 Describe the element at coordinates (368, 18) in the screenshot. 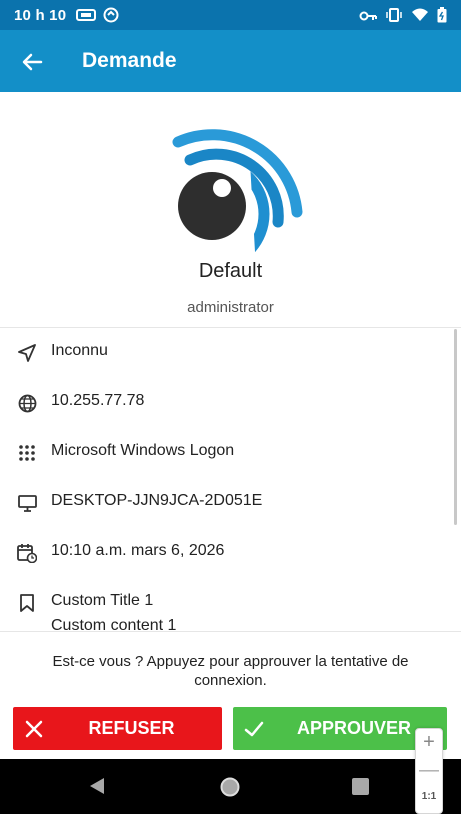

I see `vpn-key-icon` at that location.